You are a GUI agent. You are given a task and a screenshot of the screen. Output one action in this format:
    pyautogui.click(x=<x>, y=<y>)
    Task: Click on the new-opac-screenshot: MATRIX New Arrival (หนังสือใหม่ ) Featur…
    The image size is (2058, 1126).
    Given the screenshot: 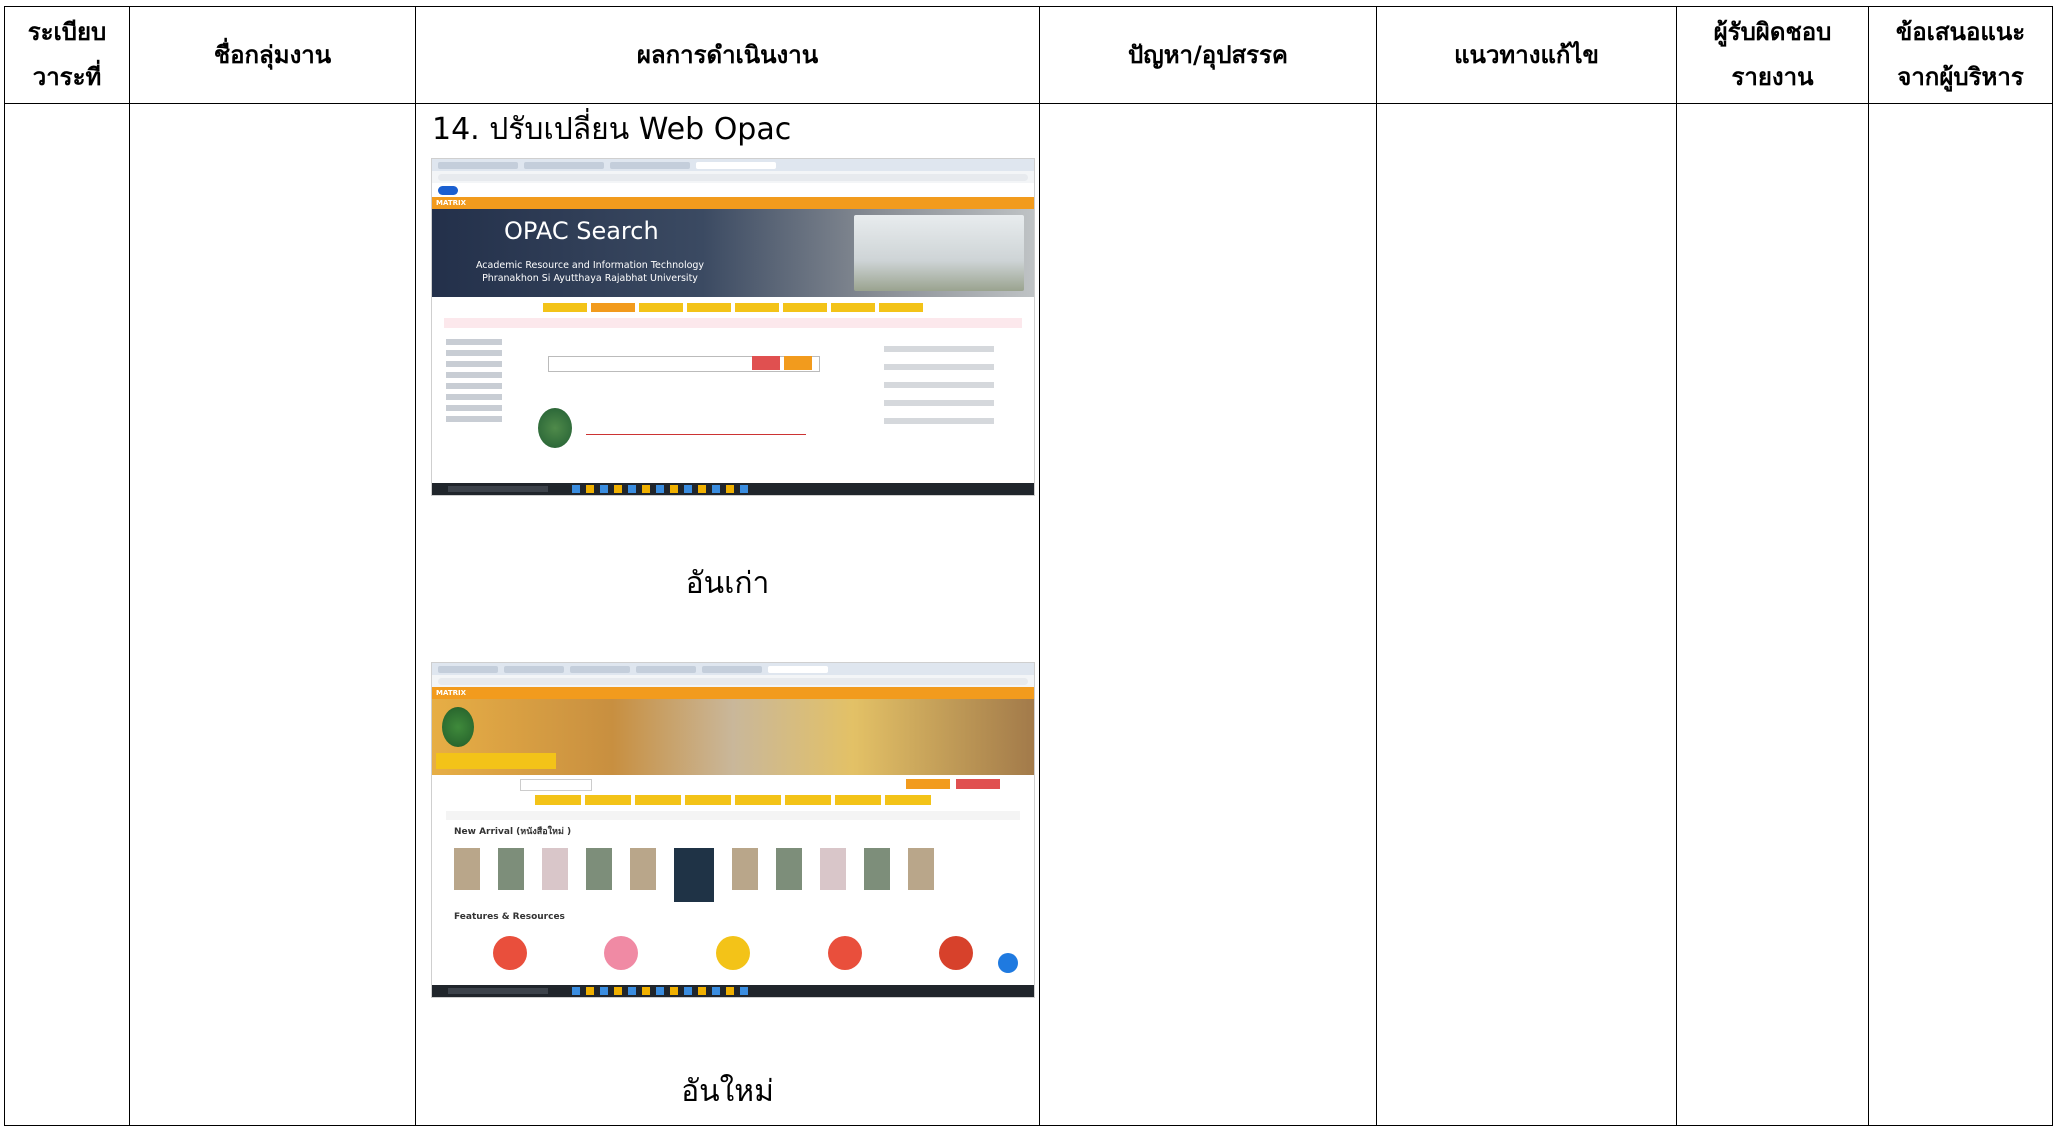 What is the action you would take?
    pyautogui.click(x=733, y=830)
    